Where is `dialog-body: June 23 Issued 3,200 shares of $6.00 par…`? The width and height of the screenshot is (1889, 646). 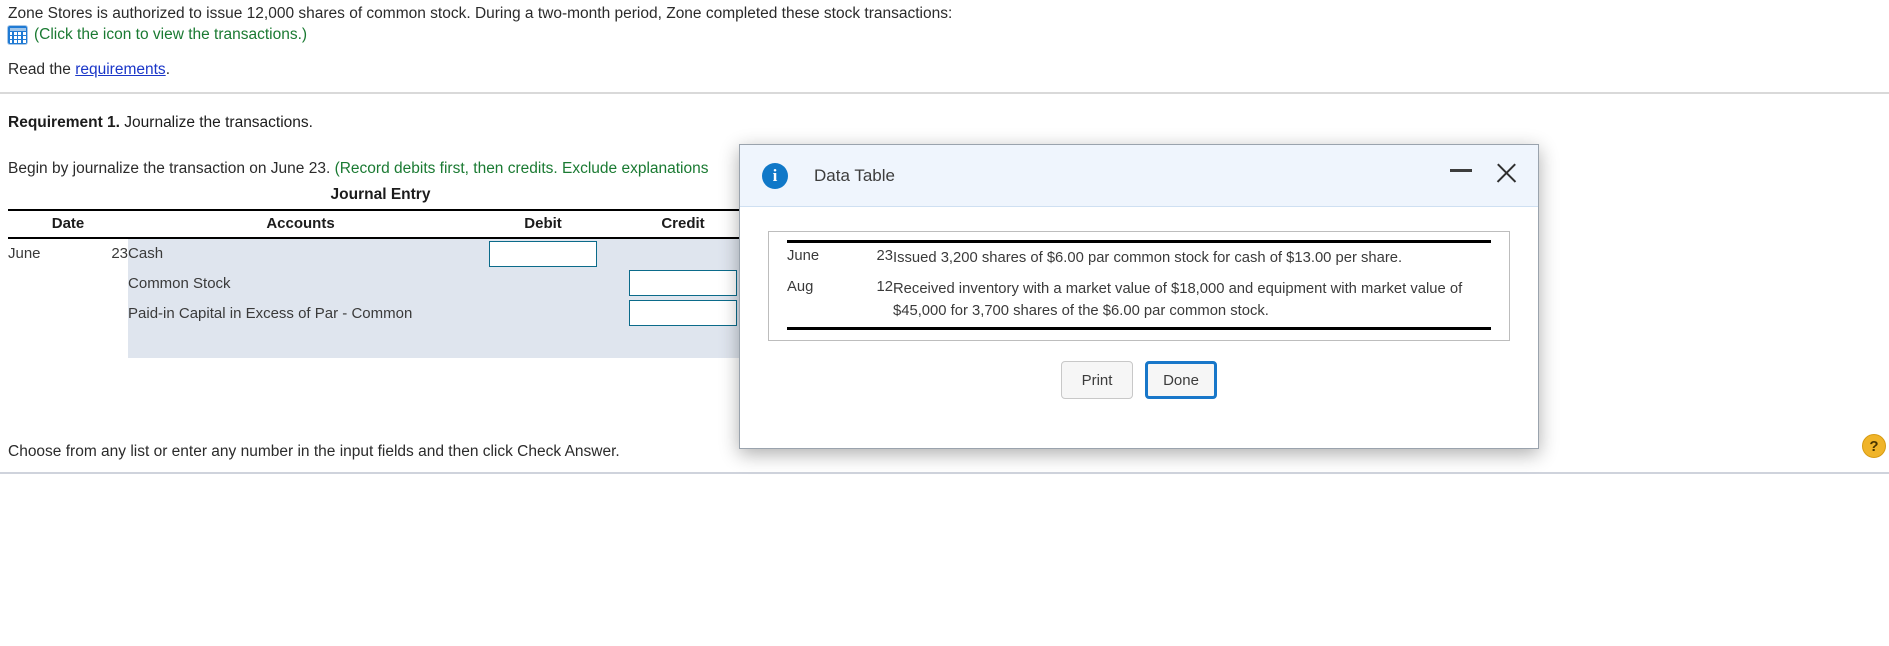
dialog-body: June 23 Issued 3,200 shares of $6.00 par… is located at coordinates (1139, 303).